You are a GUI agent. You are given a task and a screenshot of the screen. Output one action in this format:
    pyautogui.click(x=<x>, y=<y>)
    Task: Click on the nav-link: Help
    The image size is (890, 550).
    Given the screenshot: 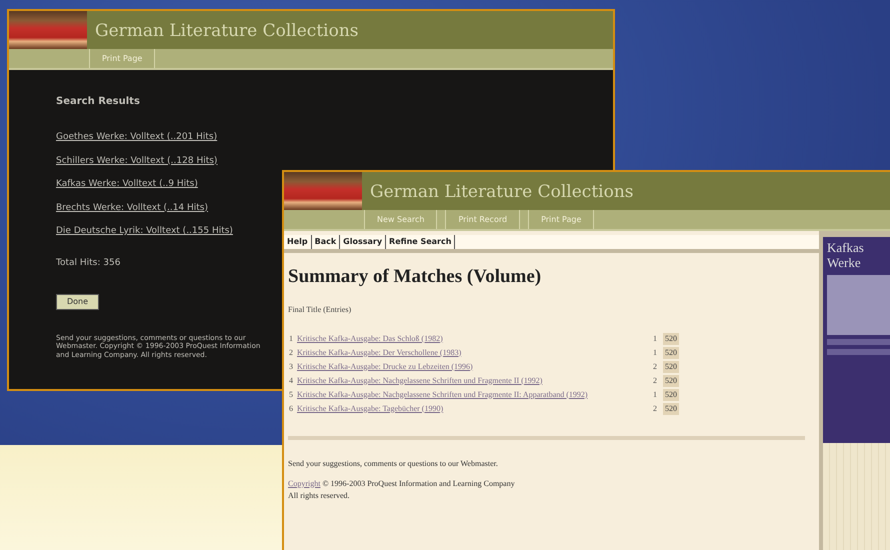 What is the action you would take?
    pyautogui.click(x=298, y=242)
    